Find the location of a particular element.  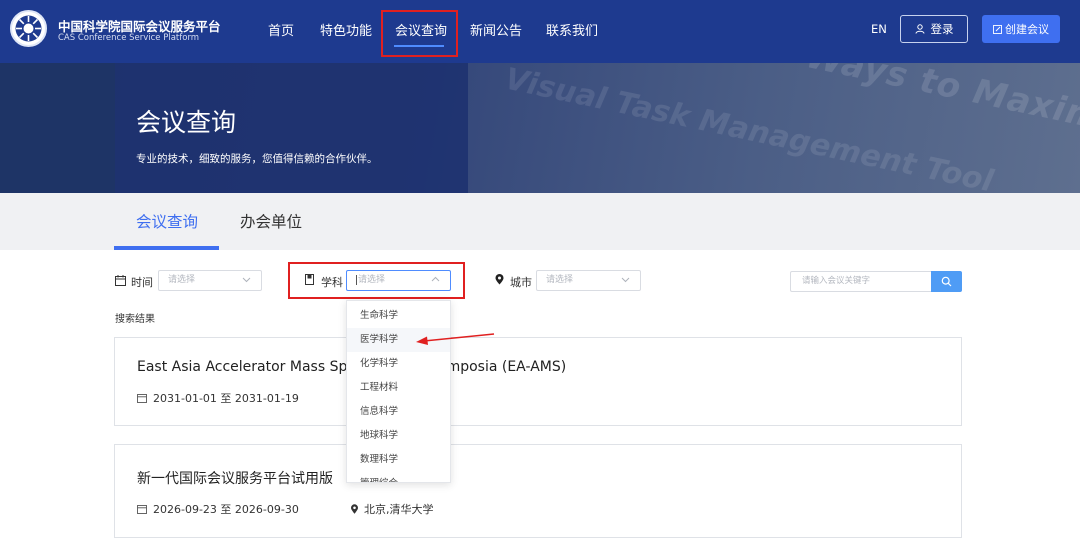

result-date: 2031-01-01 至 2031-01-19 is located at coordinates (218, 398).